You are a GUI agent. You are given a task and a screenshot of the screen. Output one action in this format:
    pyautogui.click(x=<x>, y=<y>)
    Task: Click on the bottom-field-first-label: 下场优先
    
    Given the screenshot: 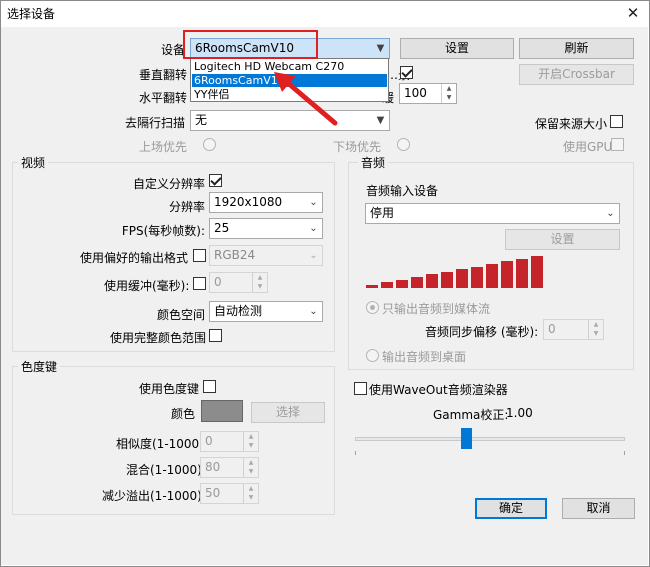 What is the action you would take?
    pyautogui.click(x=357, y=147)
    